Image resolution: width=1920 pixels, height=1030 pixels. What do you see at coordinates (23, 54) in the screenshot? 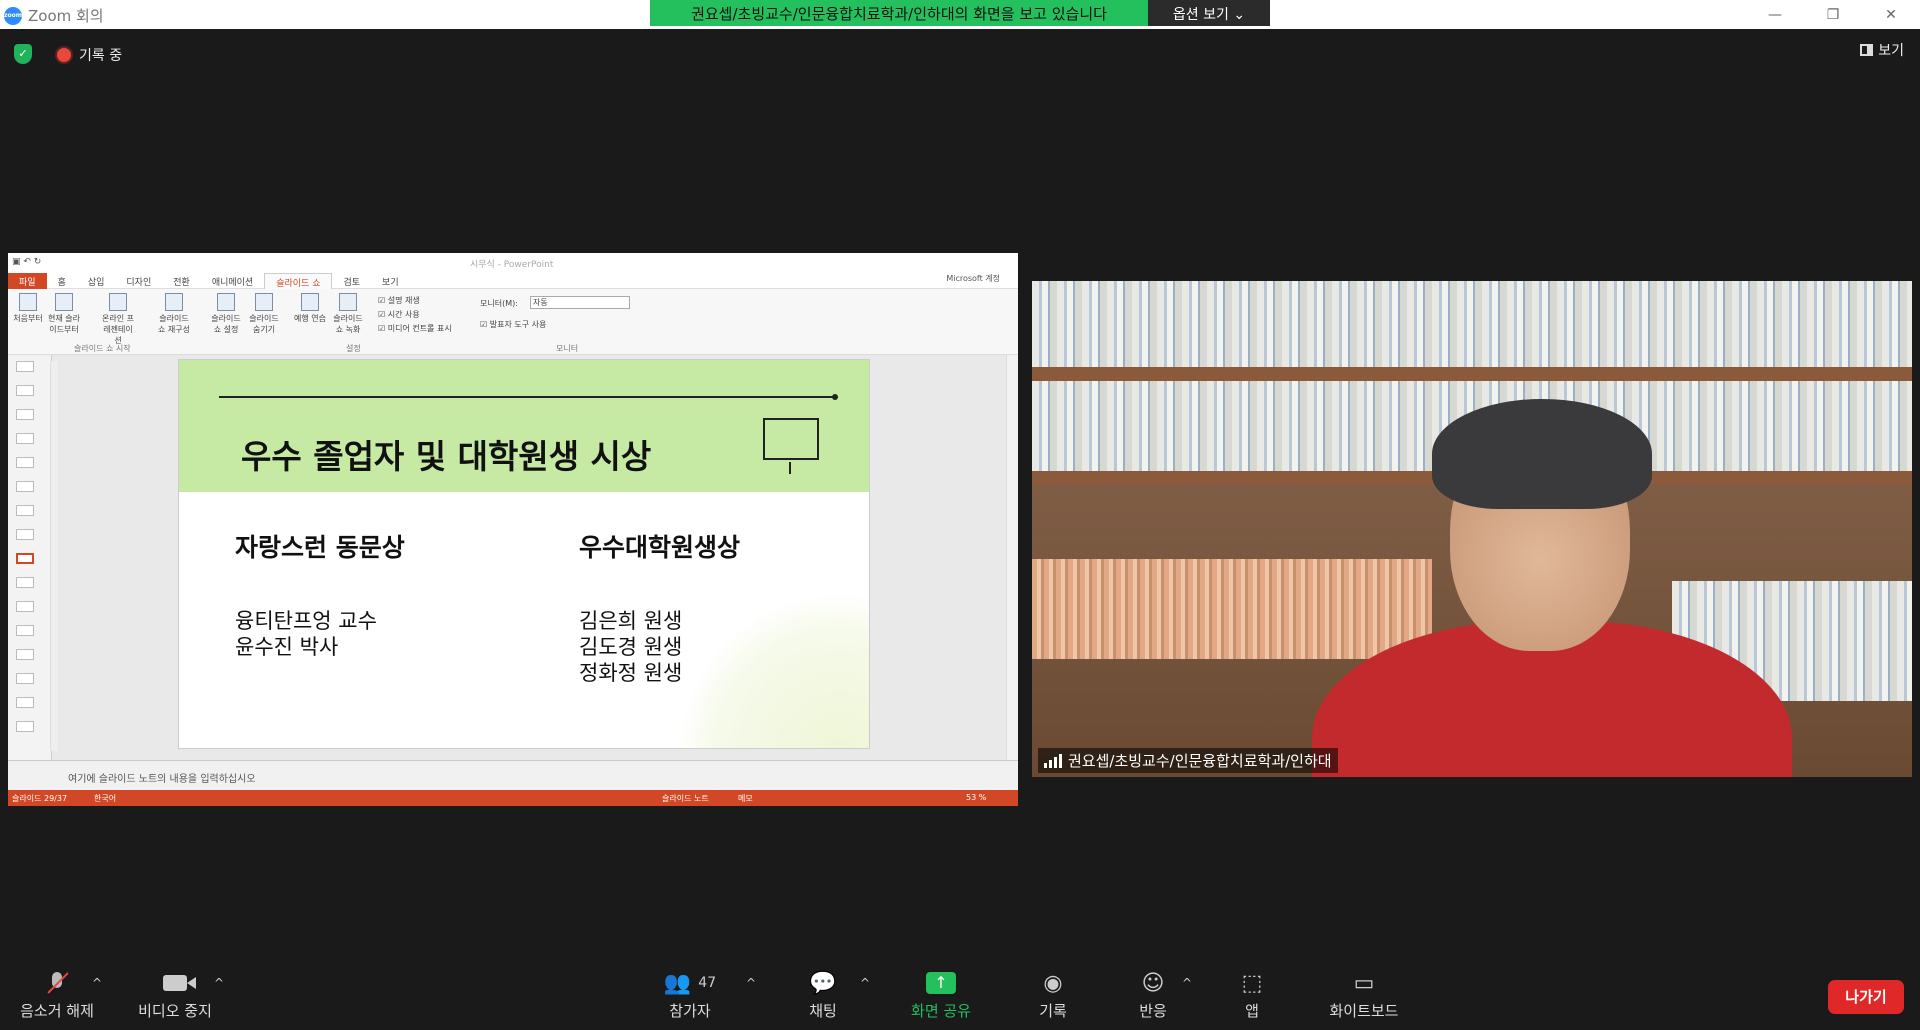
I see `encryption-shield-icon: ✓` at bounding box center [23, 54].